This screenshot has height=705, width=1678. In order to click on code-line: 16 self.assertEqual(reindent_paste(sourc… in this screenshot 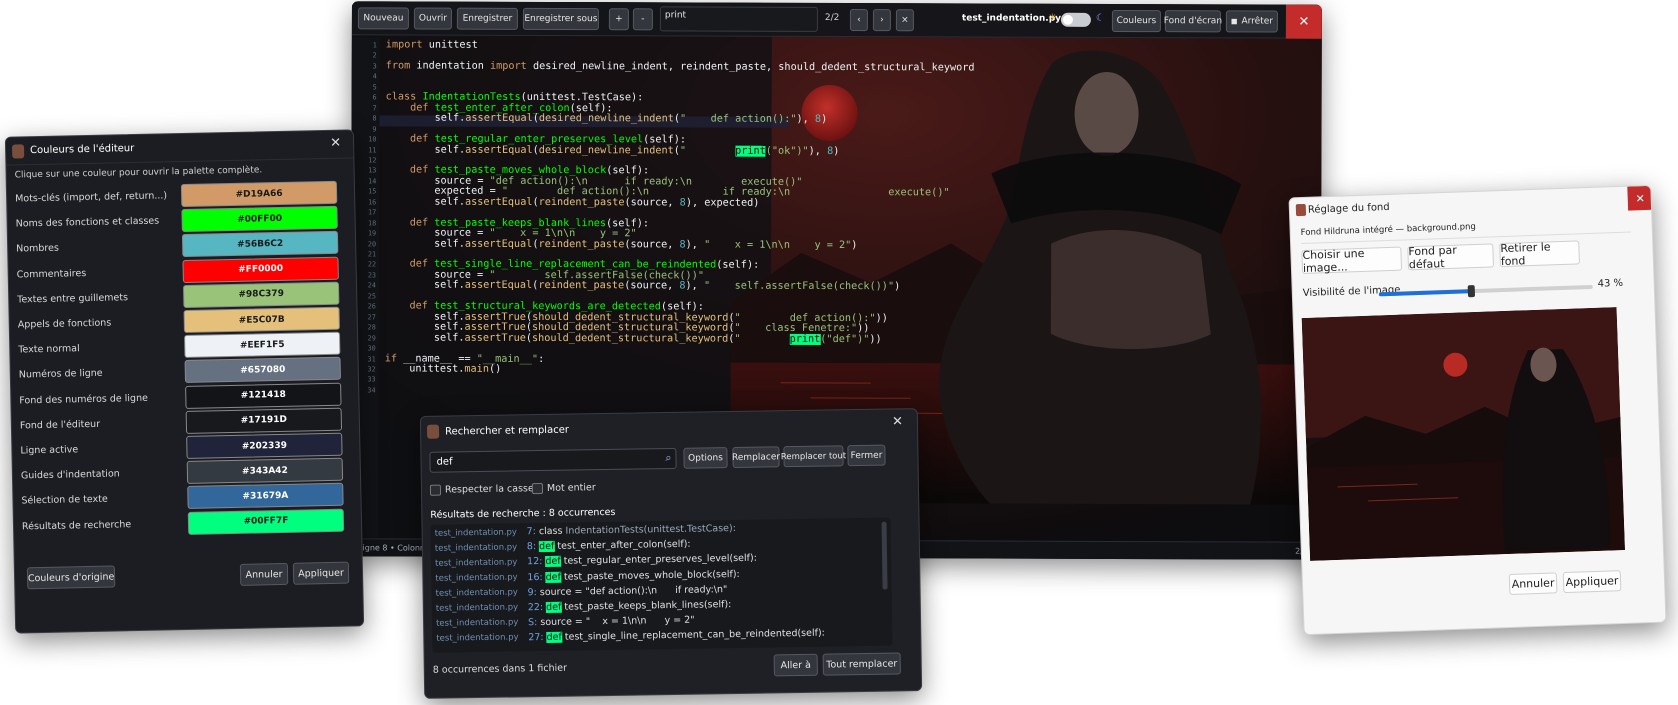, I will do `click(555, 202)`.